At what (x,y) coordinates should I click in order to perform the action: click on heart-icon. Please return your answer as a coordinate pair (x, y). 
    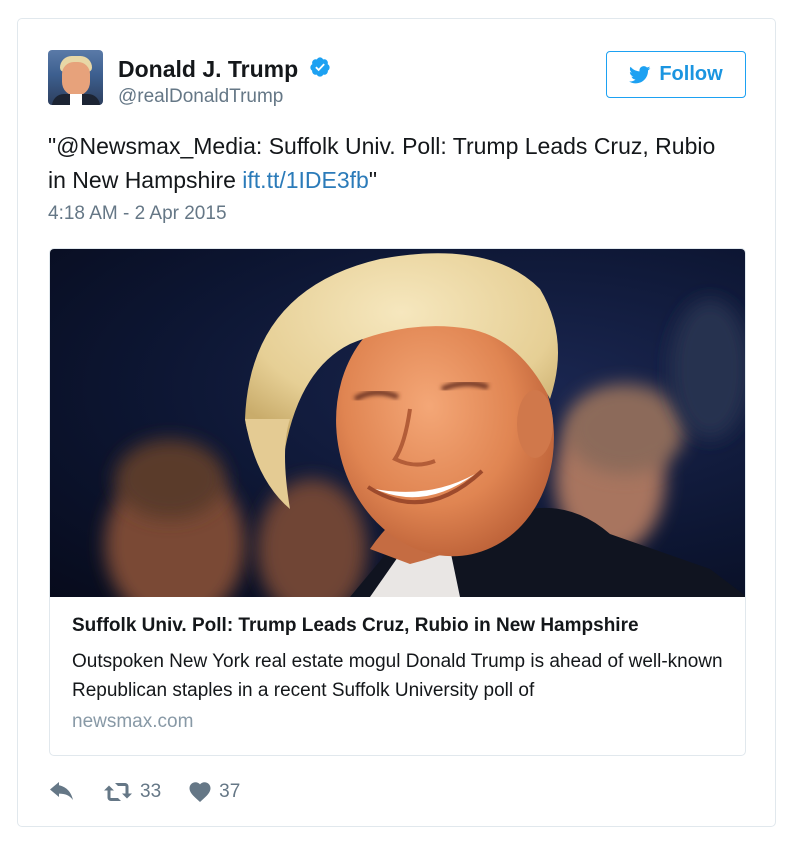
    Looking at the image, I should click on (200, 792).